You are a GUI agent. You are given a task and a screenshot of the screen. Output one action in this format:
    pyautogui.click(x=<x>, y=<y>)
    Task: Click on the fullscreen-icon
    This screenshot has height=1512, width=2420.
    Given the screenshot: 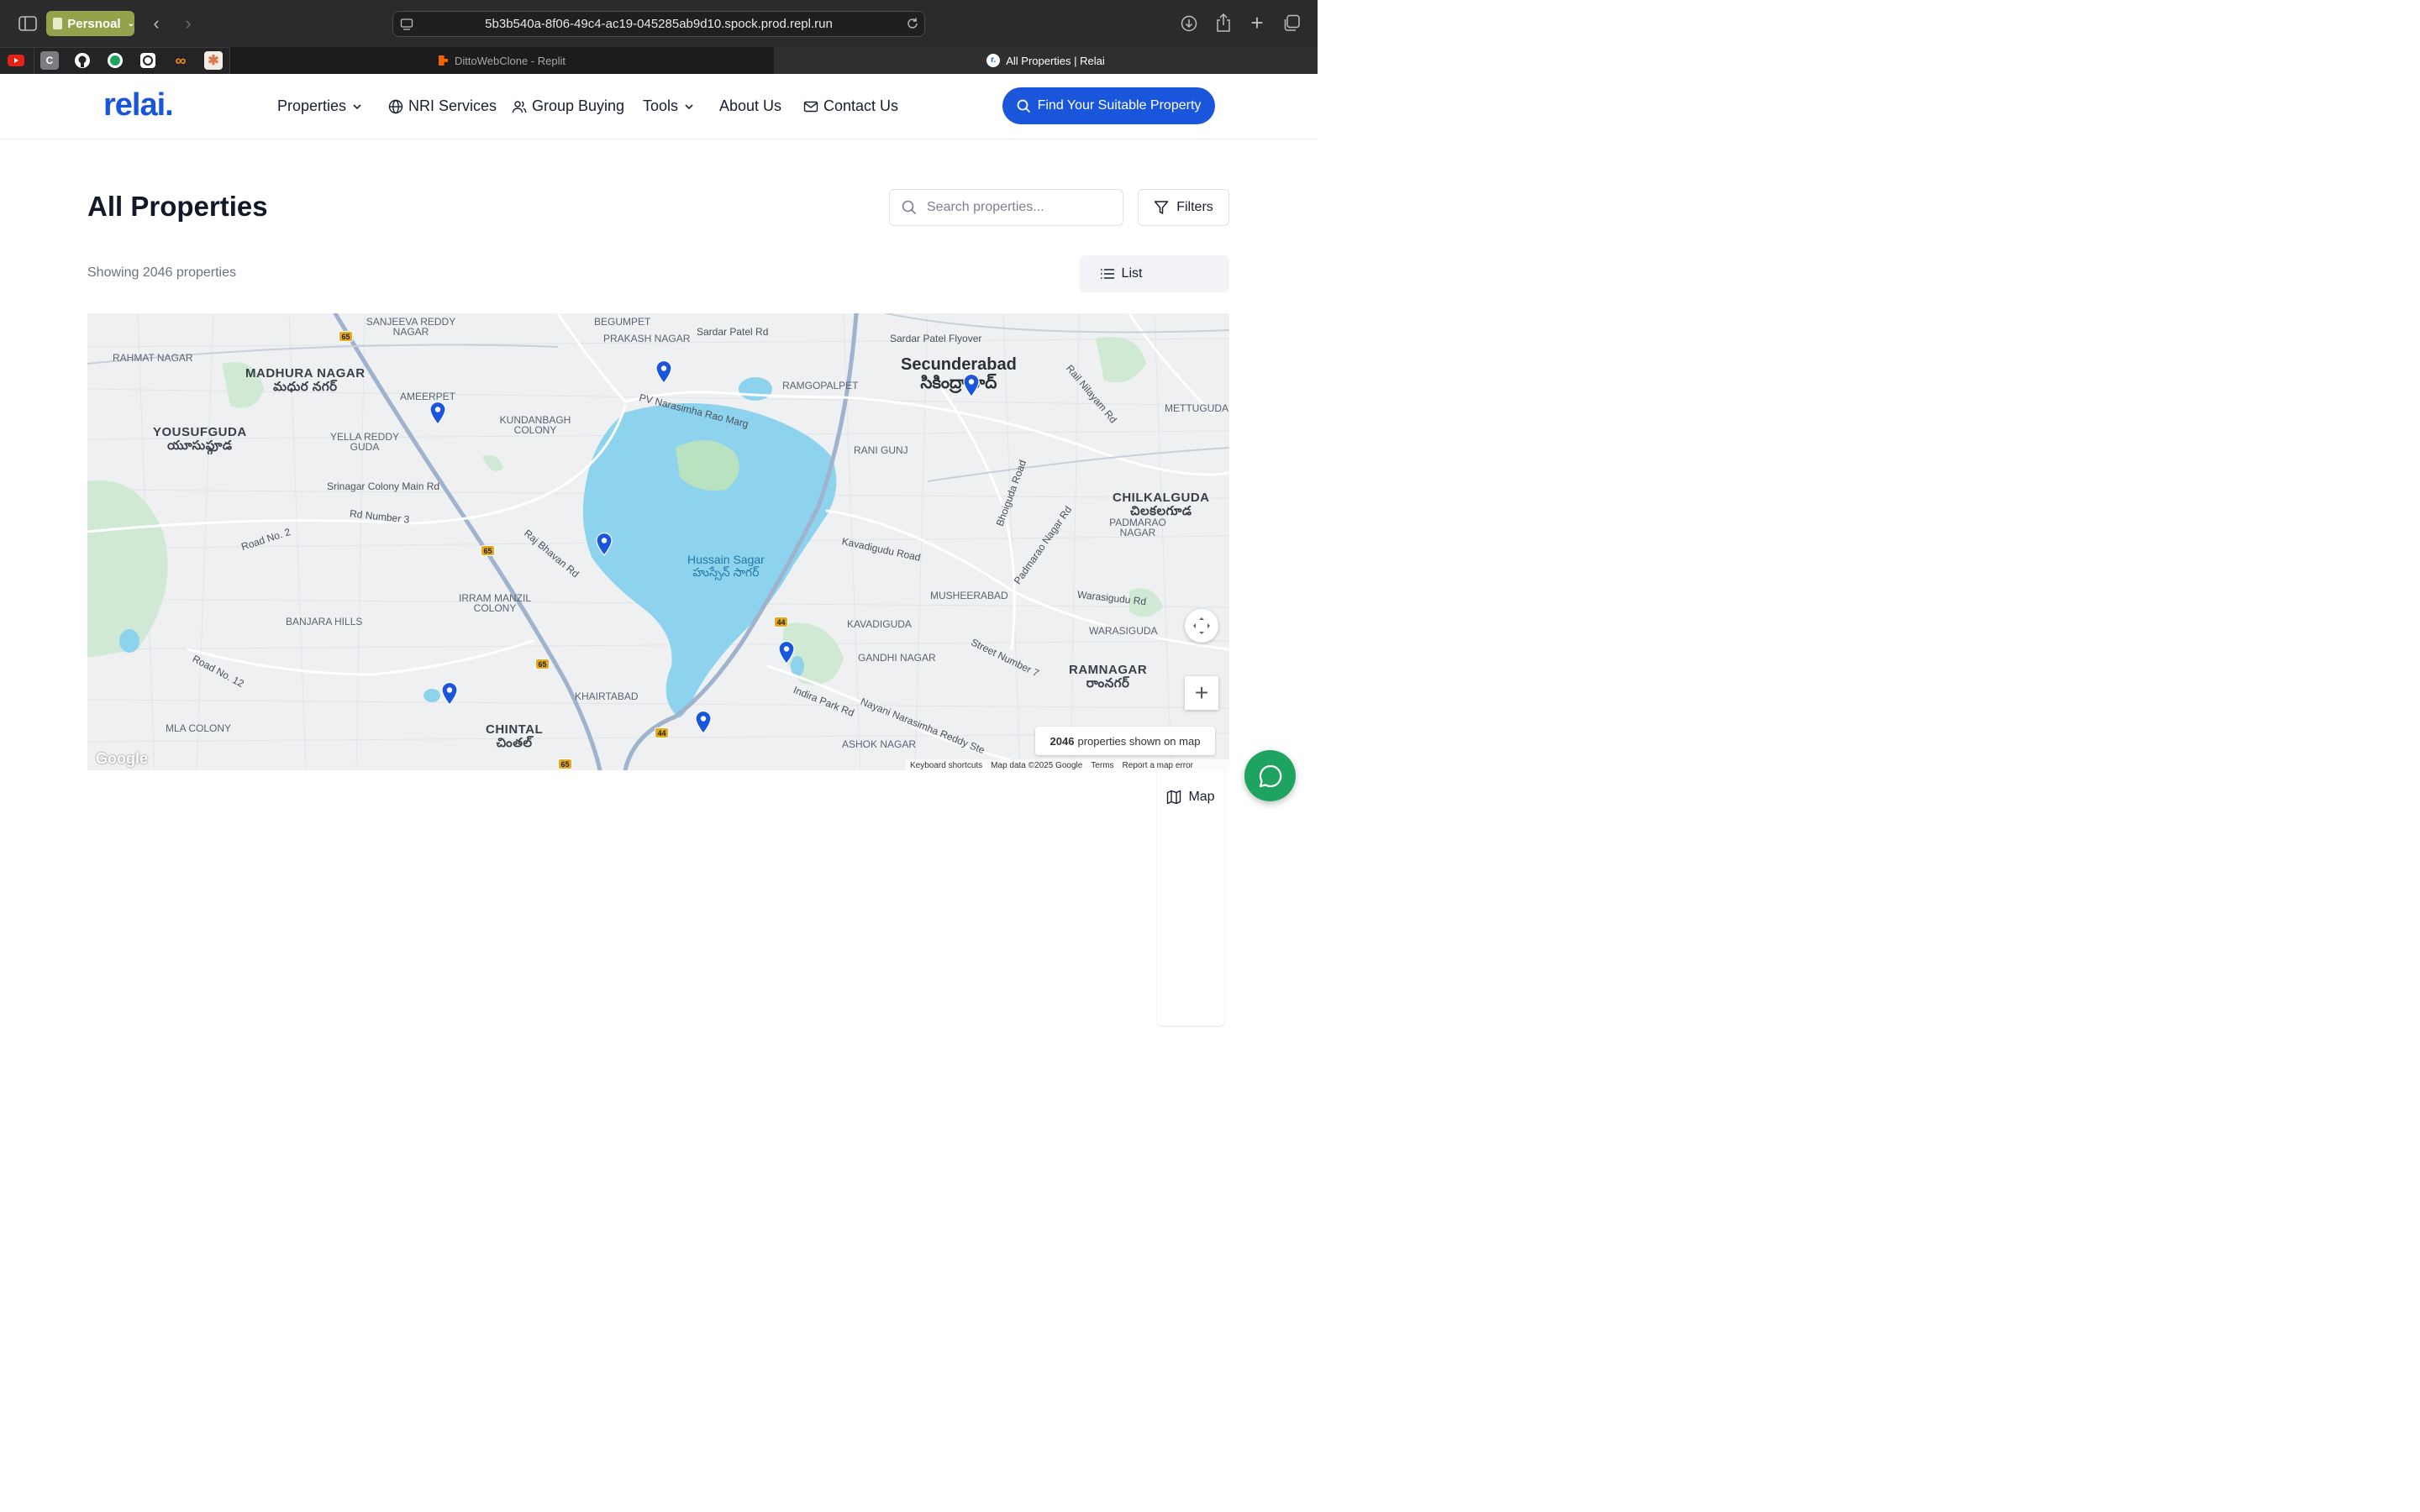 What is the action you would take?
    pyautogui.click(x=1201, y=625)
    